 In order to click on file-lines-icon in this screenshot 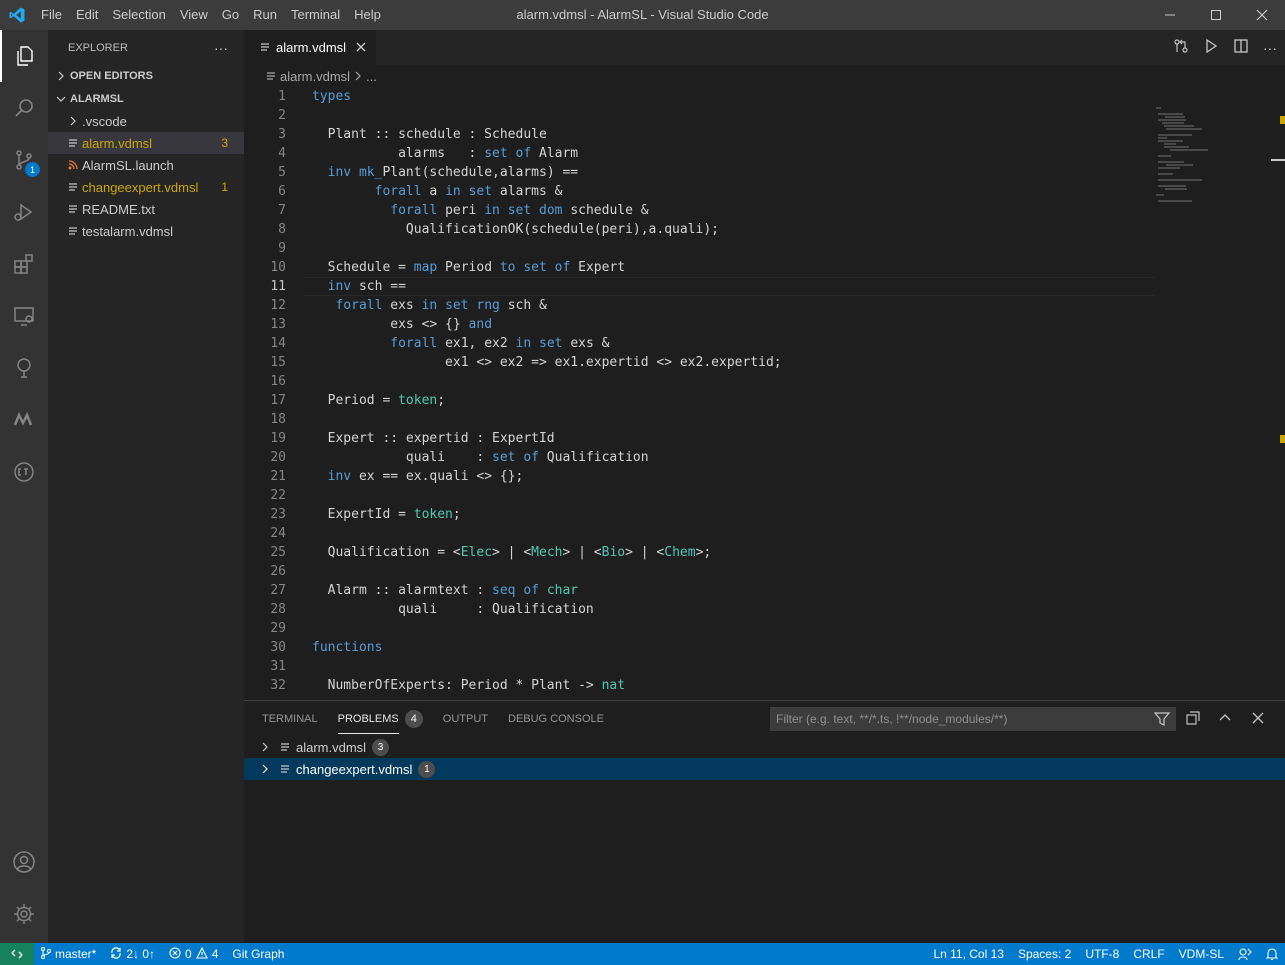, I will do `click(75, 187)`.